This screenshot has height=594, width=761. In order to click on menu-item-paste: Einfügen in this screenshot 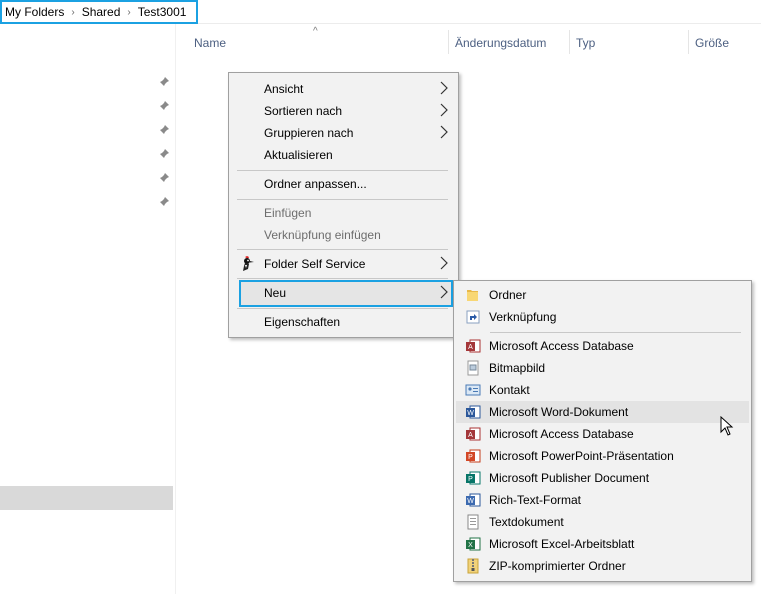, I will do `click(343, 213)`.